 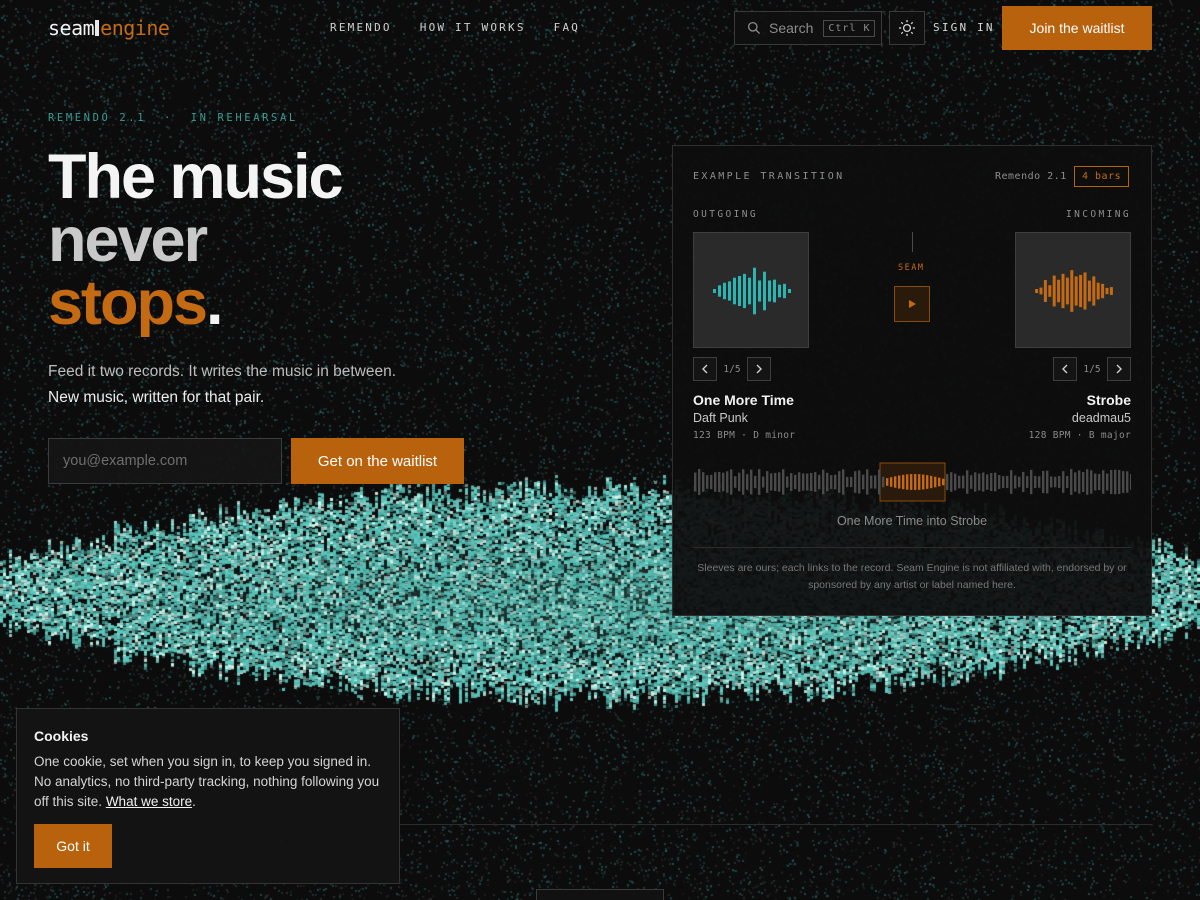 What do you see at coordinates (377, 461) in the screenshot?
I see `get-on-waitlist-button: Get on the waitlist` at bounding box center [377, 461].